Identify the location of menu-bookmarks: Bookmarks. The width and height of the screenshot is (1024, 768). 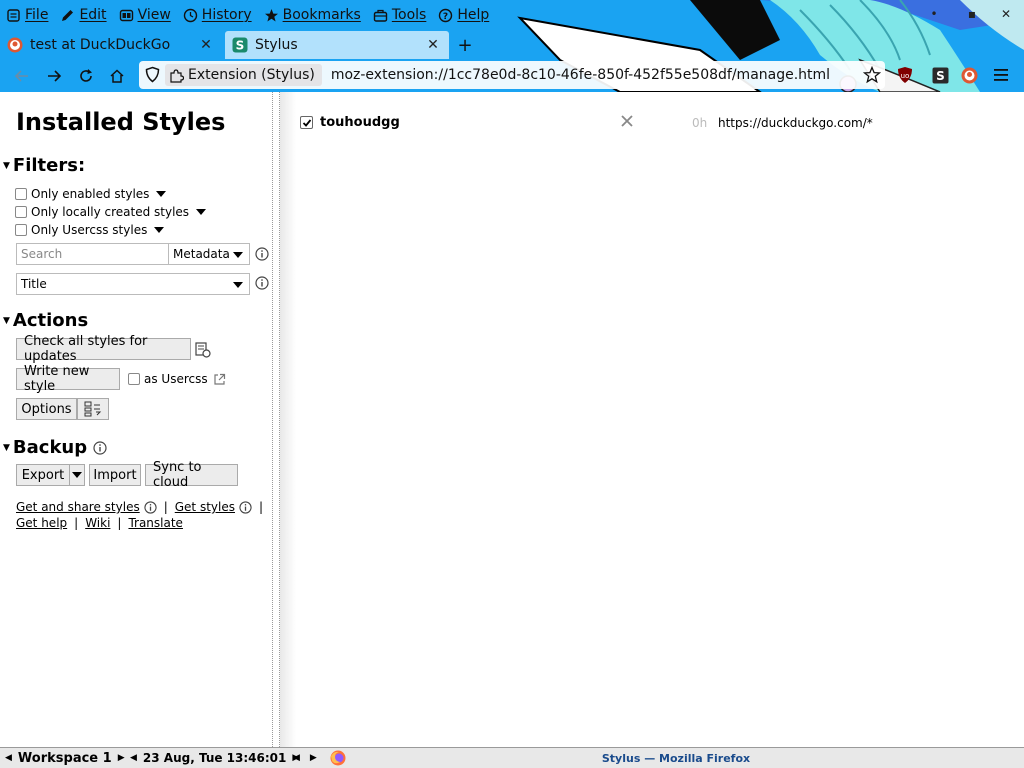
(312, 15).